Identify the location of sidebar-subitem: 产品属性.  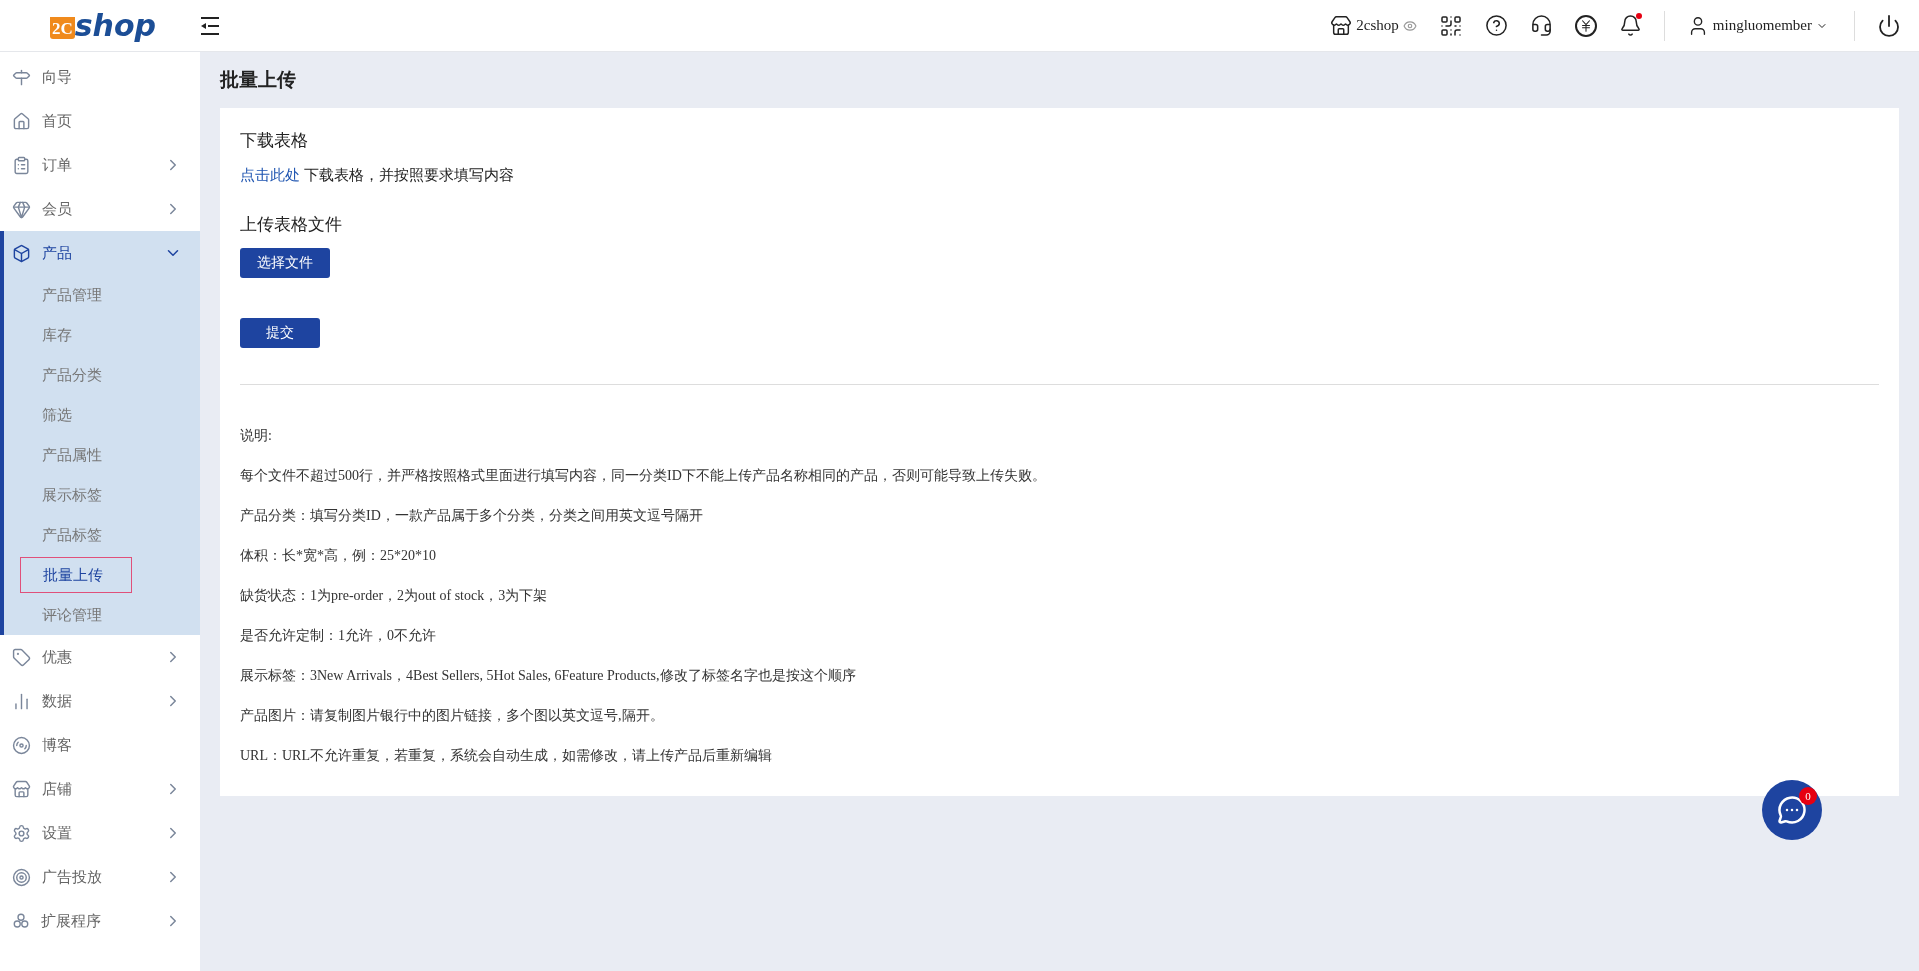
(76, 455).